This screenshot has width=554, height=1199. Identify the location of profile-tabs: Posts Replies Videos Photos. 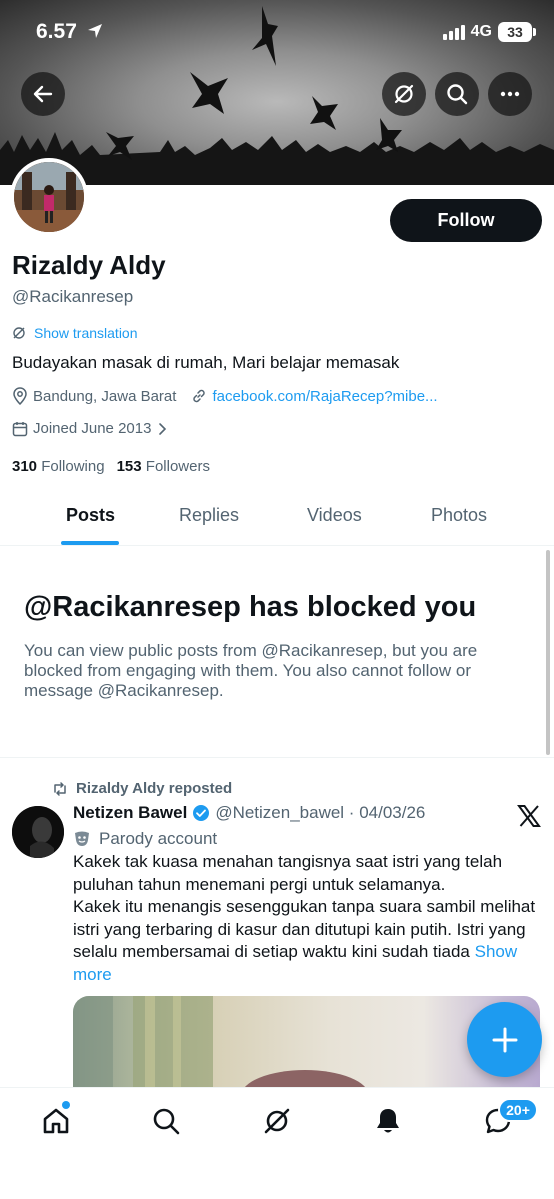
(277, 518).